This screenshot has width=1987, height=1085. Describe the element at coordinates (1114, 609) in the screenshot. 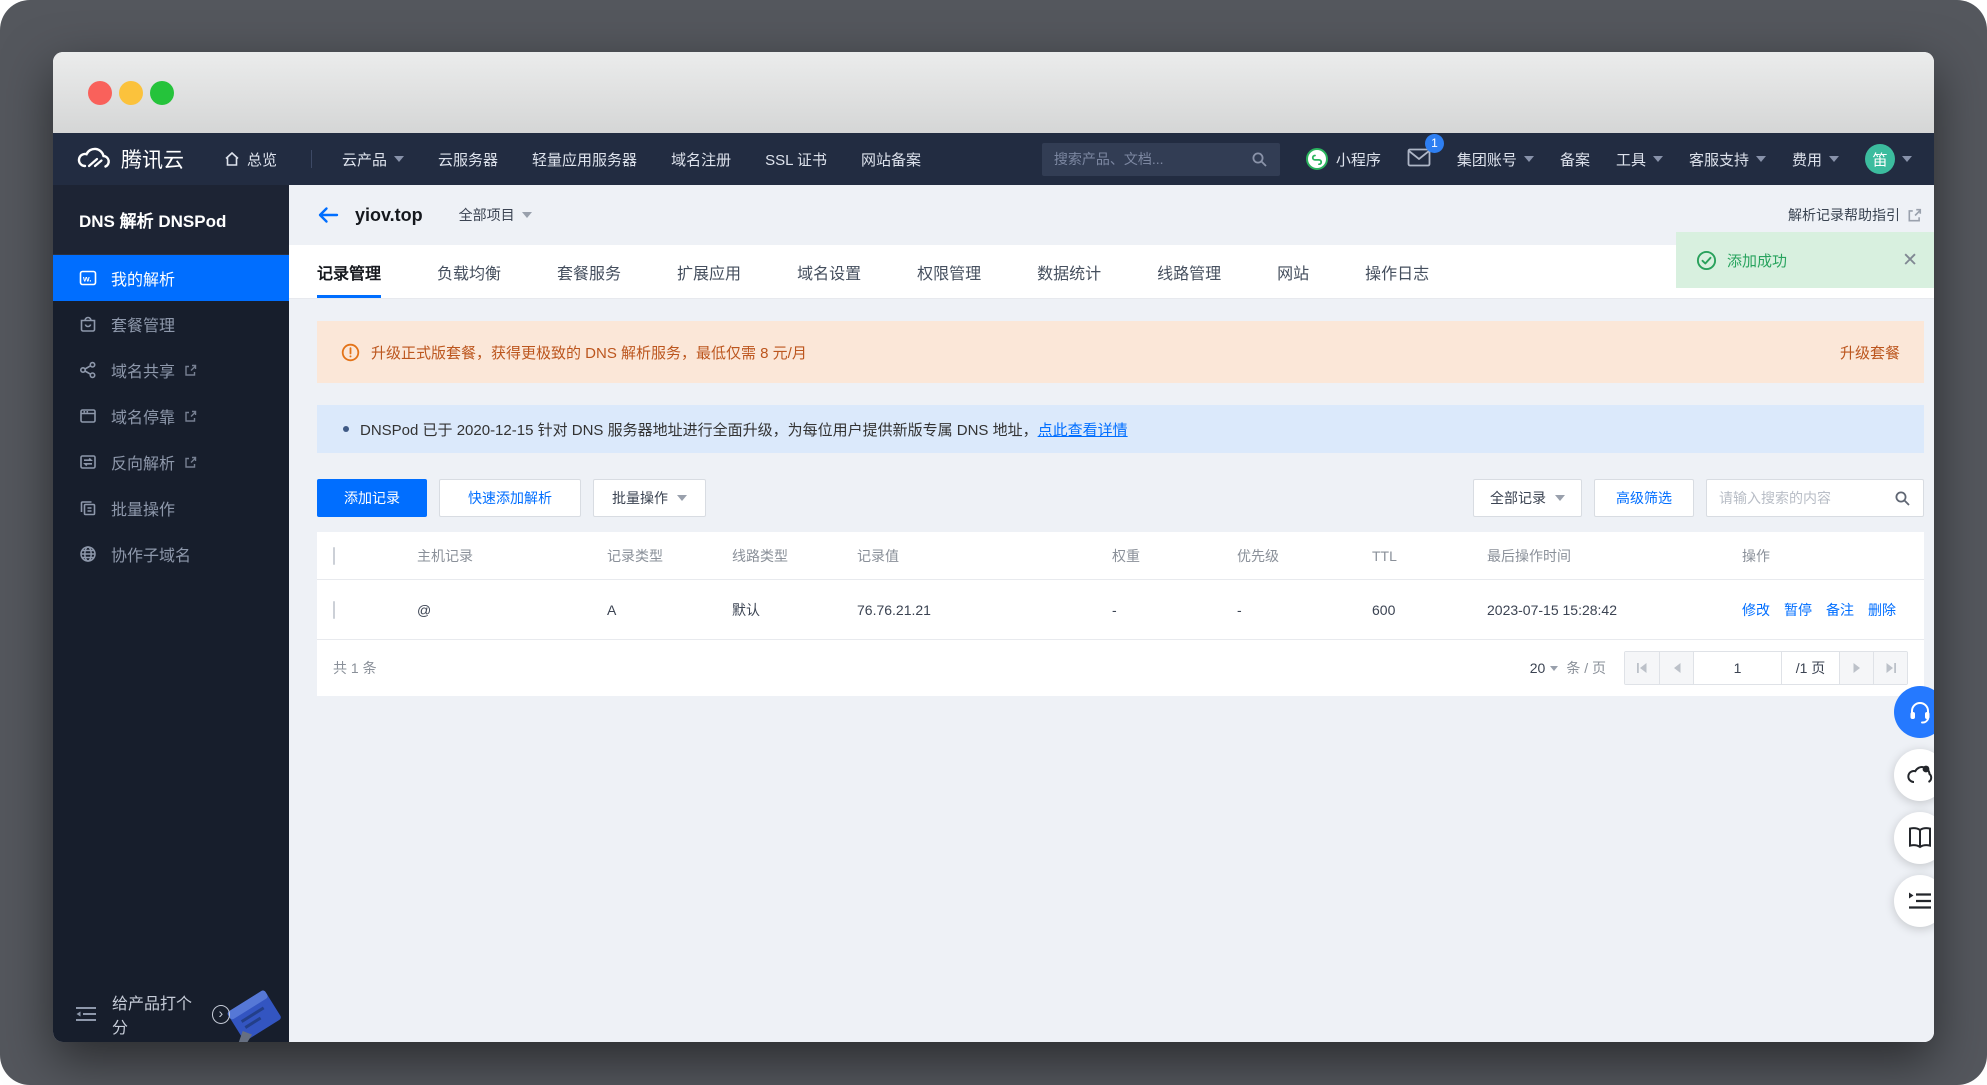

I see `record-weight: -` at that location.